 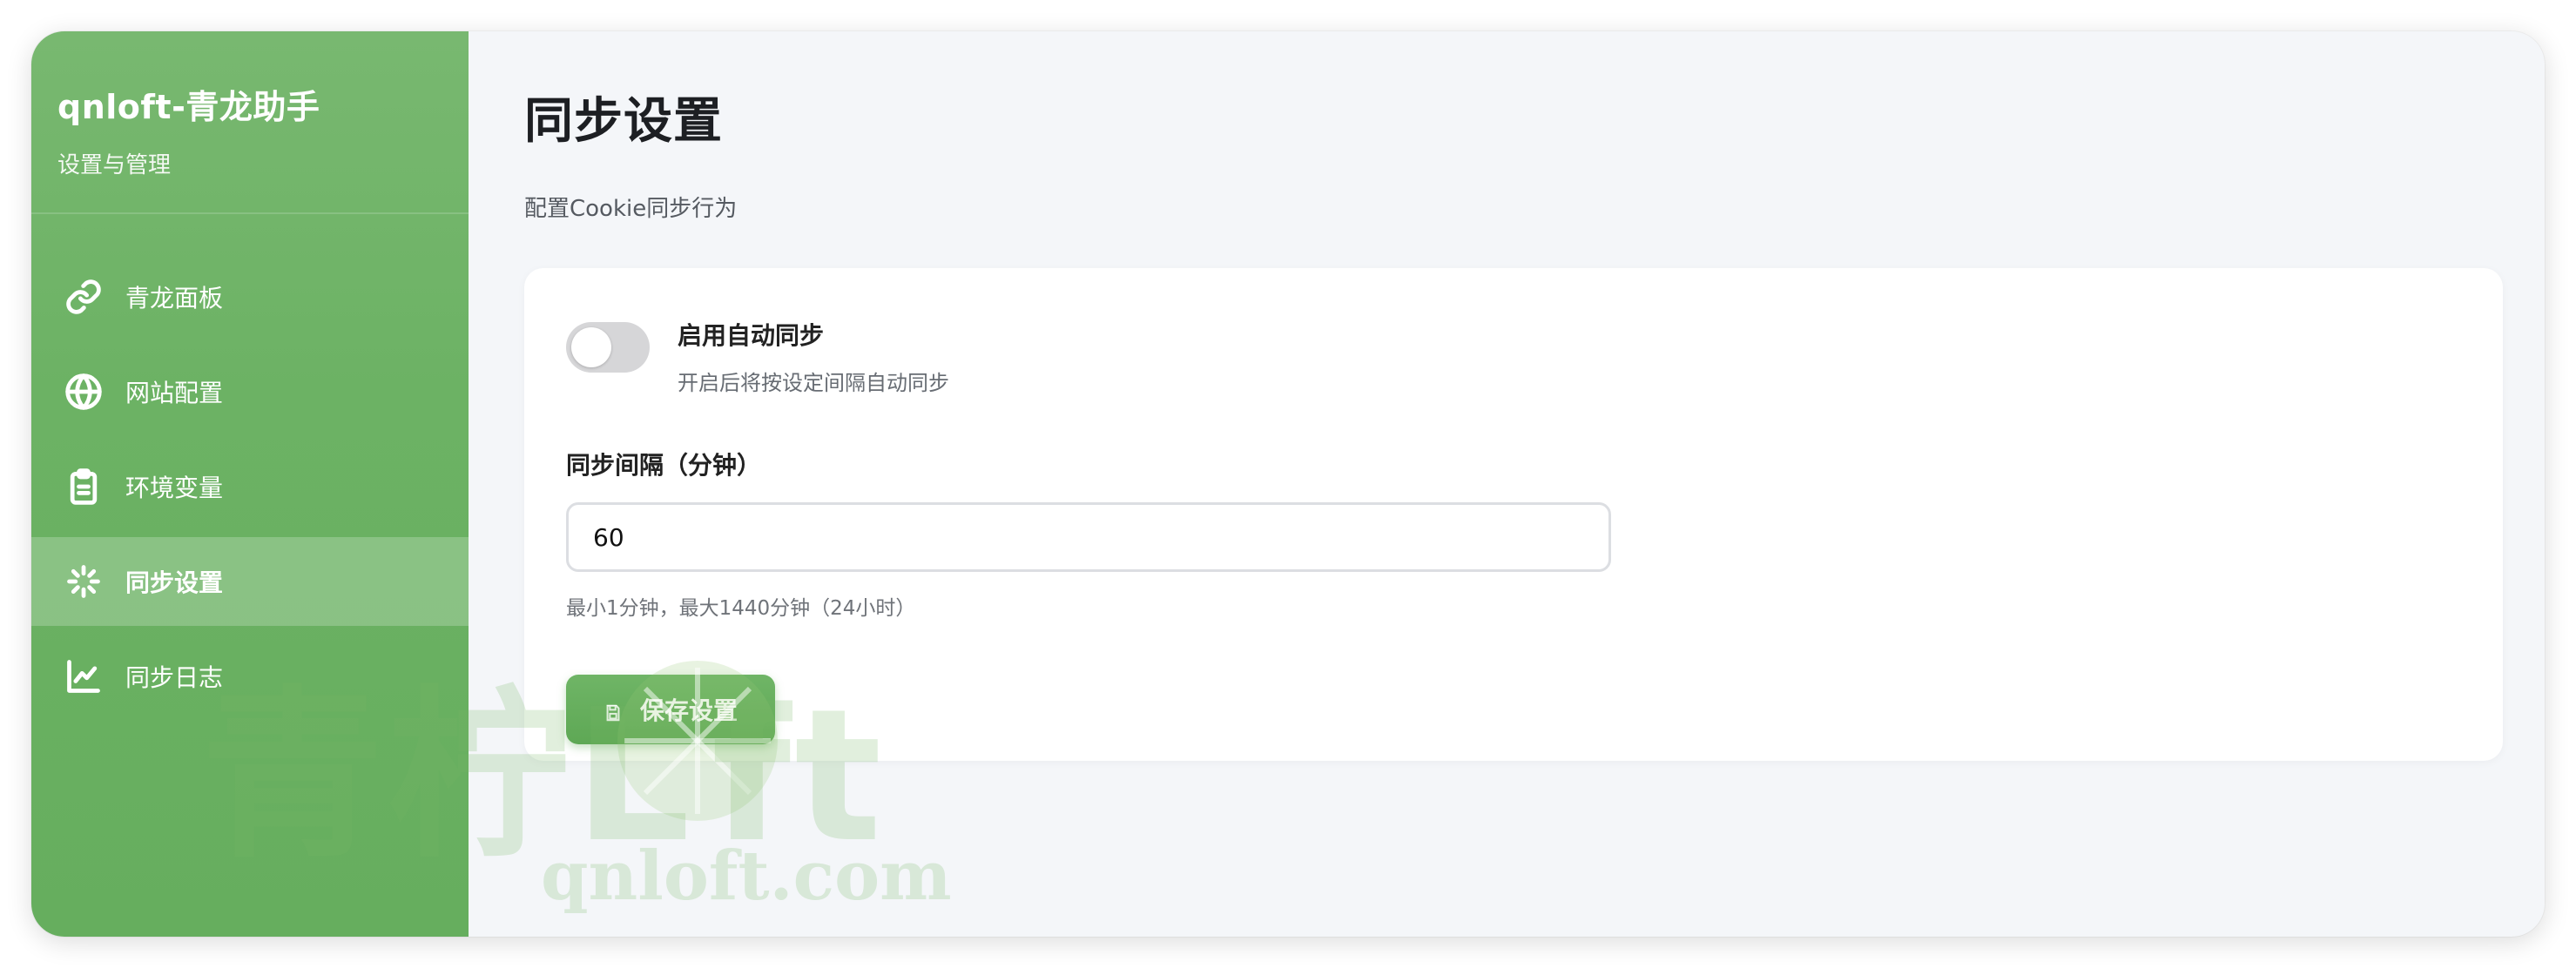 What do you see at coordinates (250, 296) in the screenshot?
I see `sidebar-item-qinglong-panel: 青龙面板` at bounding box center [250, 296].